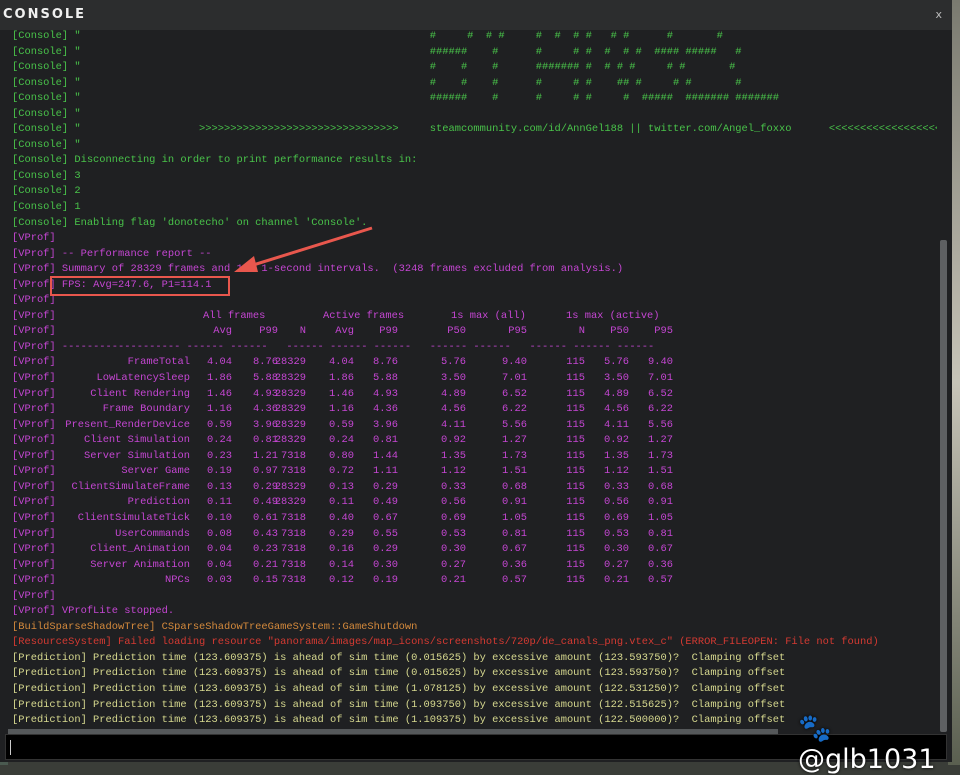  I want to click on watermark: 🐾@glb1031, so click(867, 744).